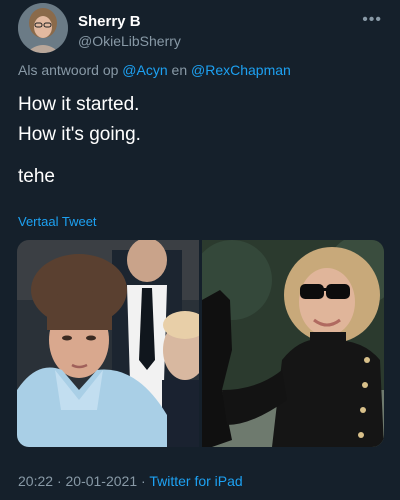  Describe the element at coordinates (179, 70) in the screenshot. I see `reply-conjunction: en` at that location.